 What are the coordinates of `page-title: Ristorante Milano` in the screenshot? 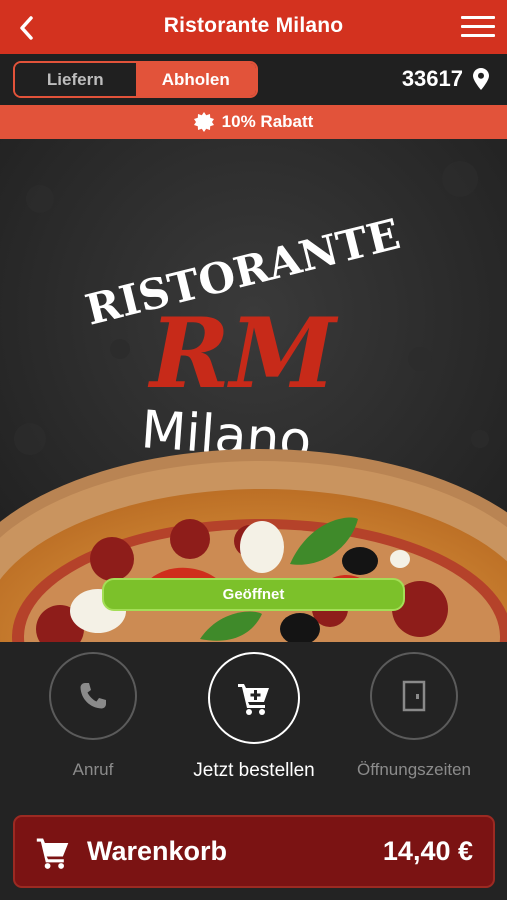 It's located at (253, 25).